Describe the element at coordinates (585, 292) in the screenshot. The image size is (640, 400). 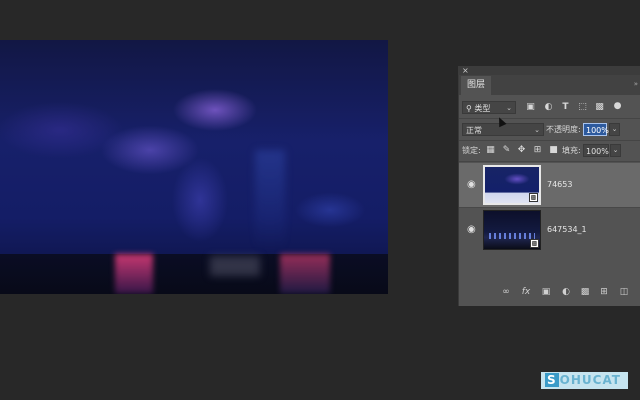
I see `folder-icon: ▩` at that location.